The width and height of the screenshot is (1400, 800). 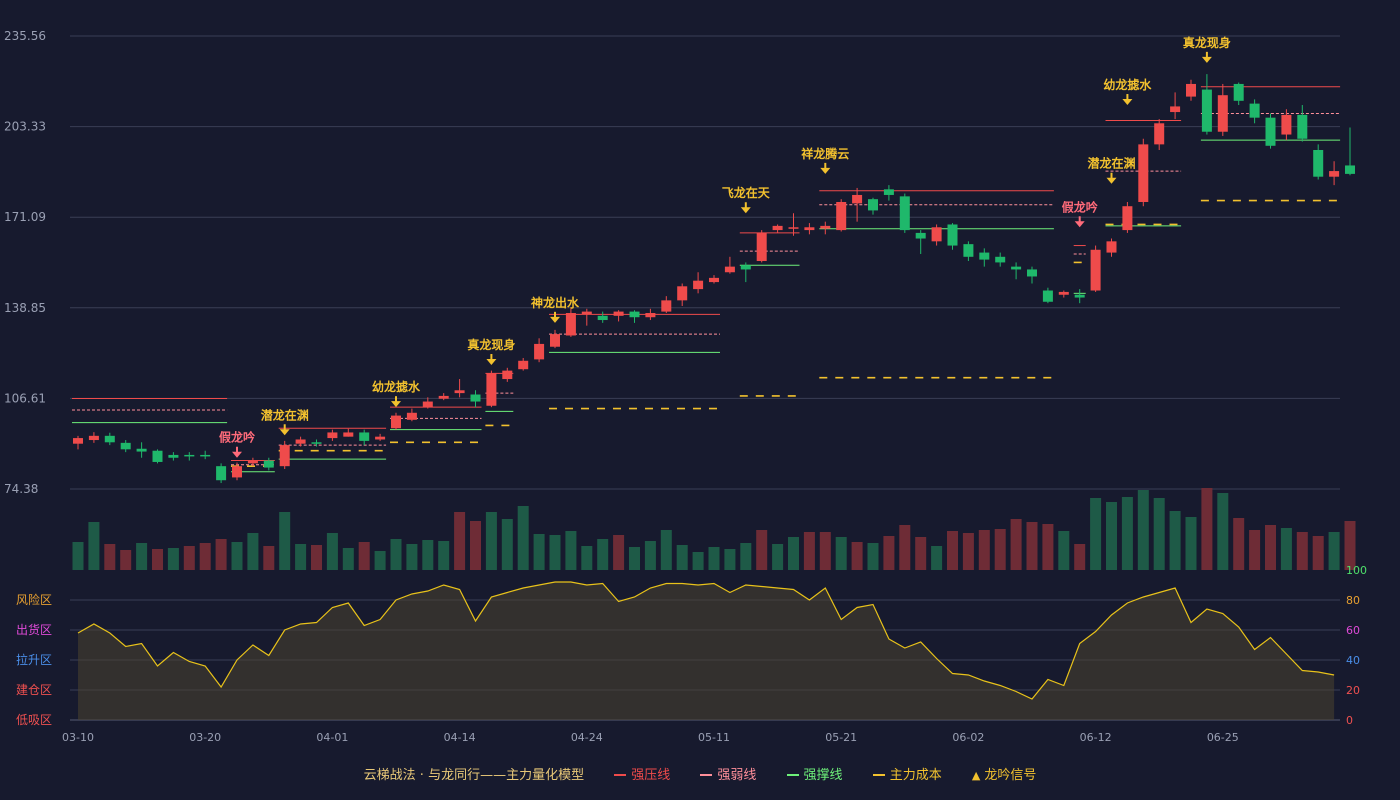 I want to click on osc-tick-label: 60, so click(x=1353, y=630).